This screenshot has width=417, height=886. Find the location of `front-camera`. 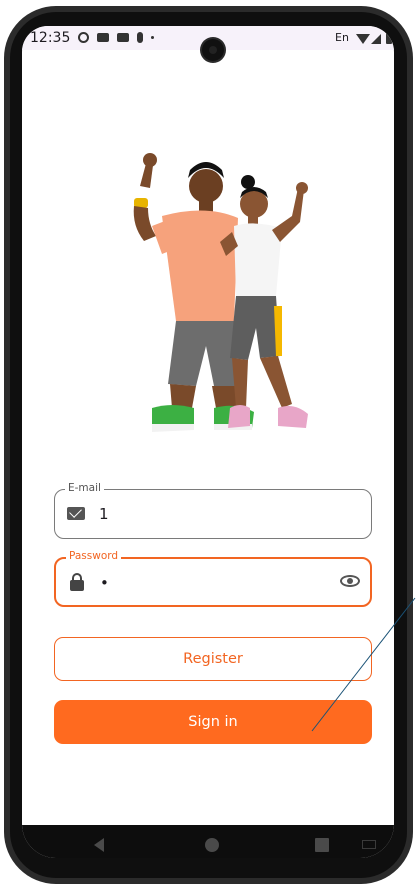

front-camera is located at coordinates (213, 50).